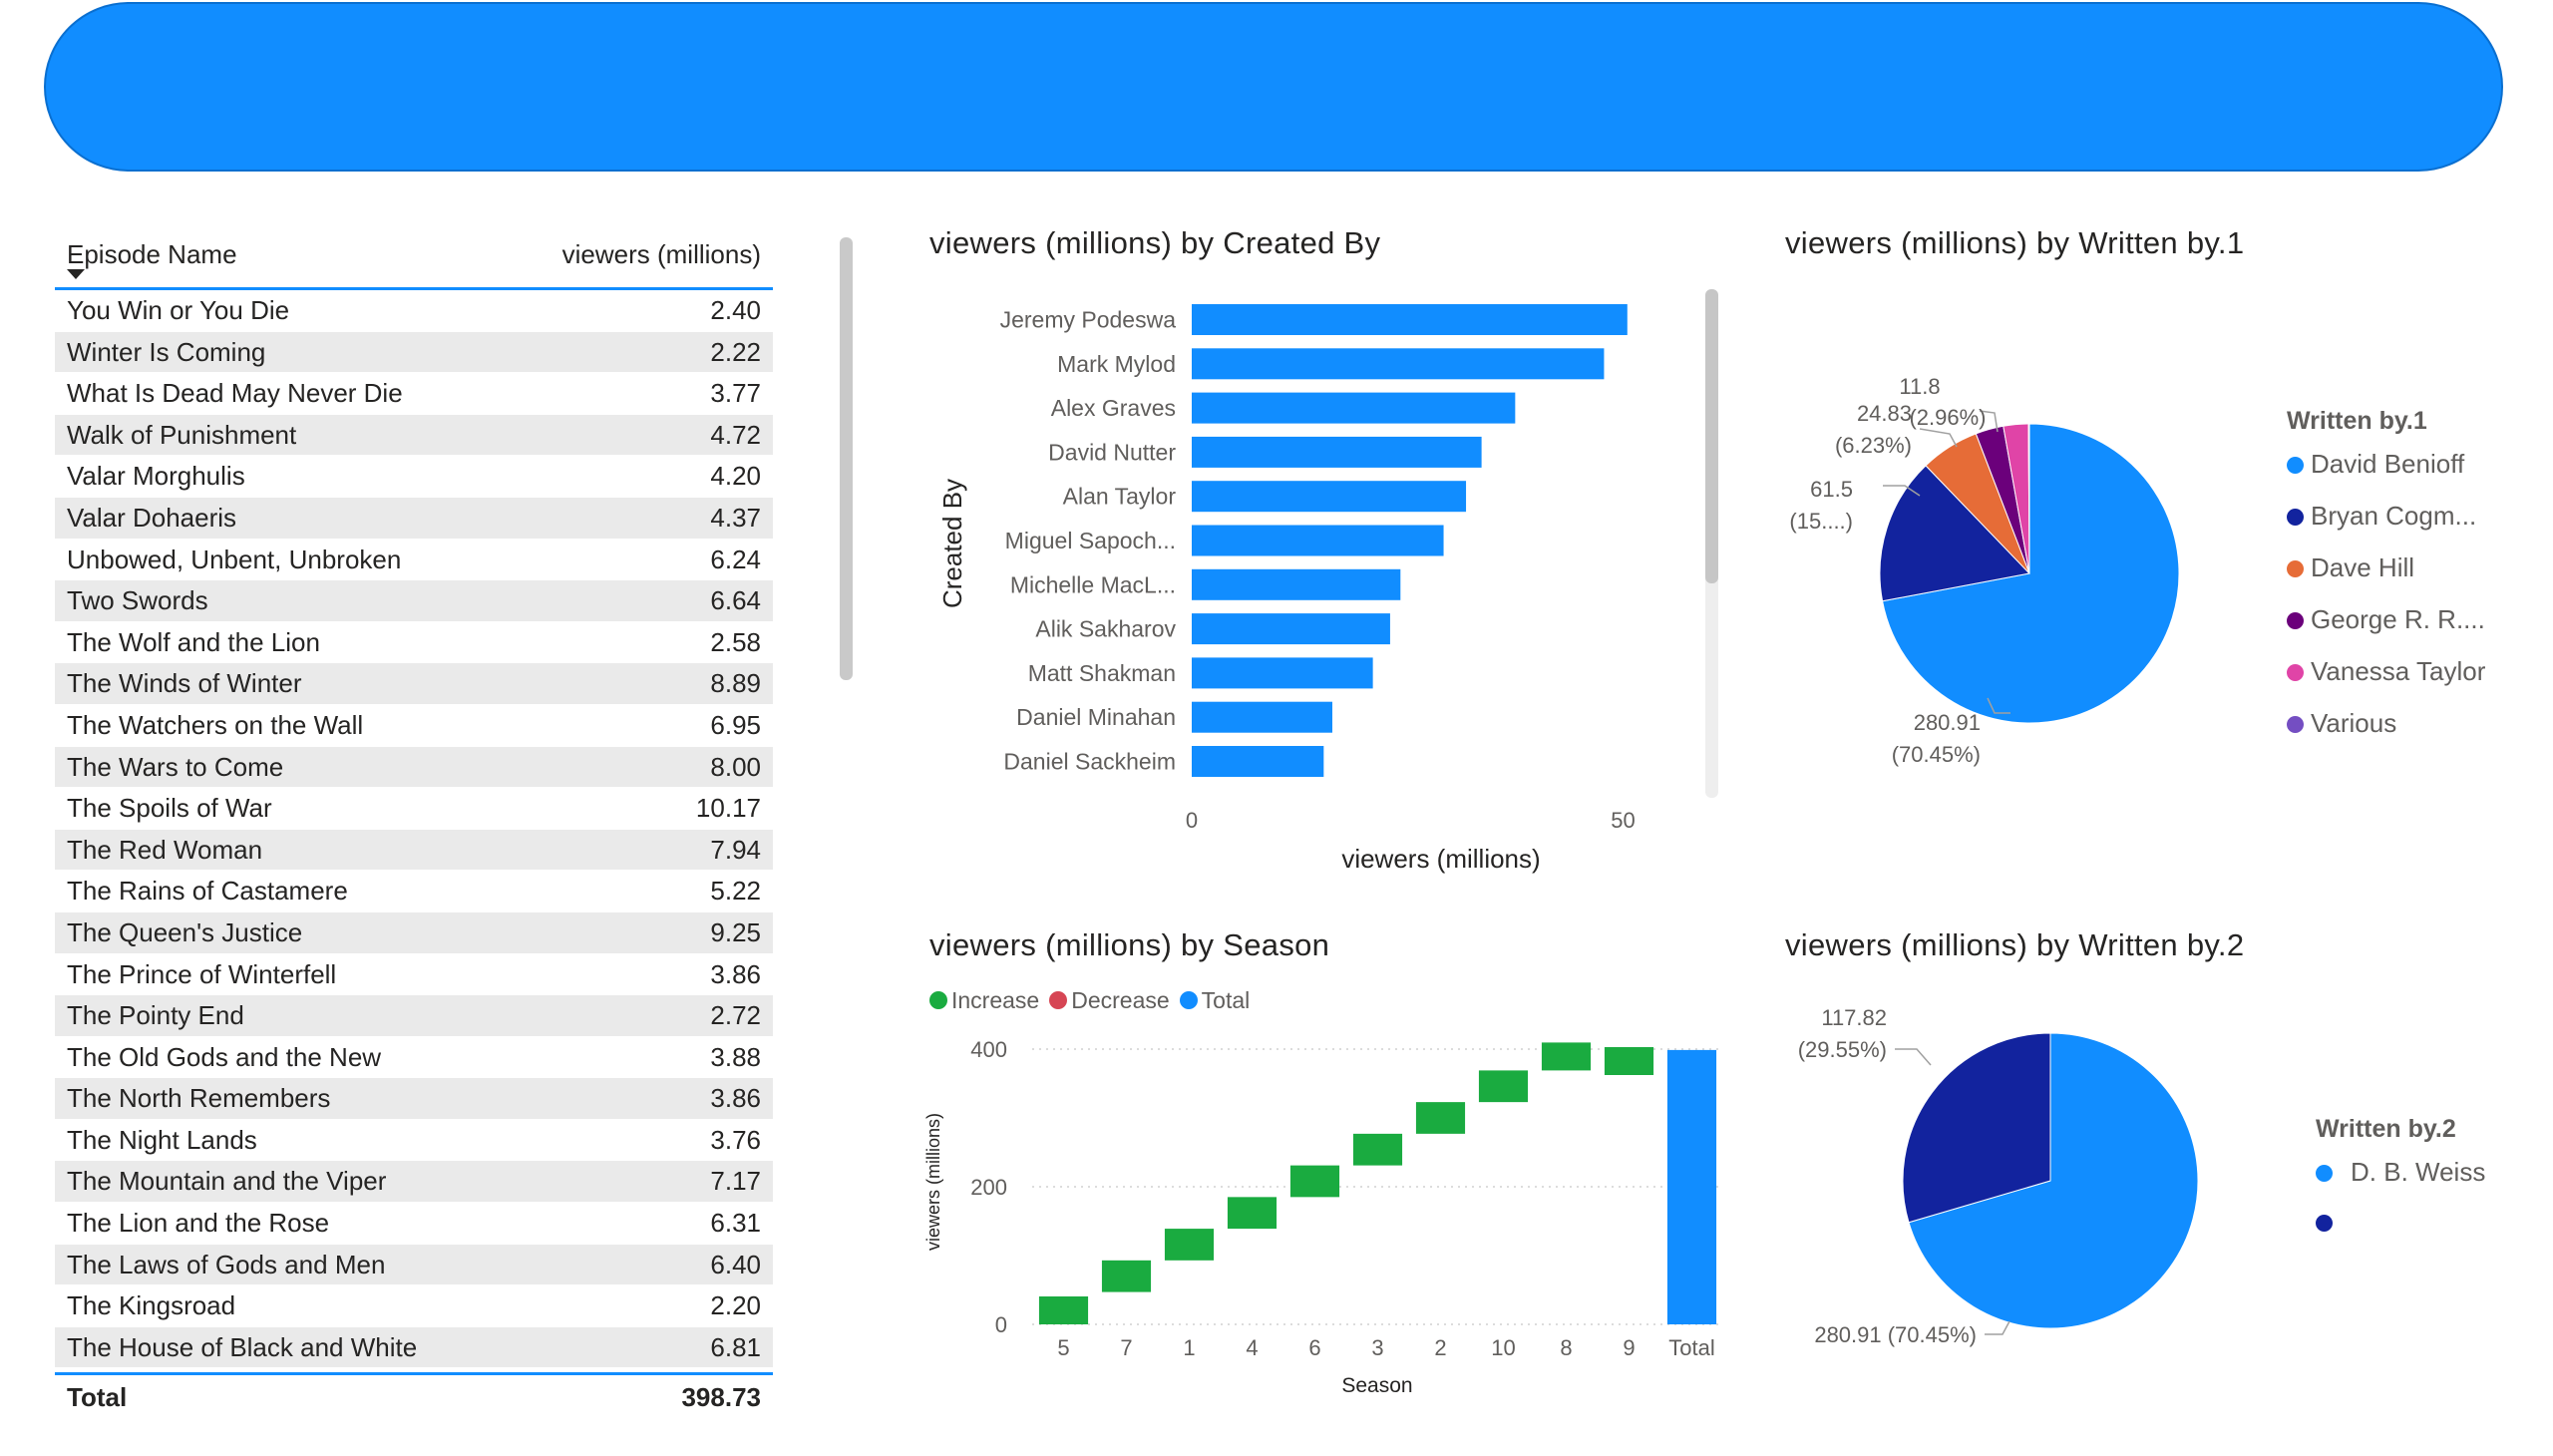 The width and height of the screenshot is (2553, 1456). I want to click on table-row: The Rains of Castamere 5.22, so click(414, 891).